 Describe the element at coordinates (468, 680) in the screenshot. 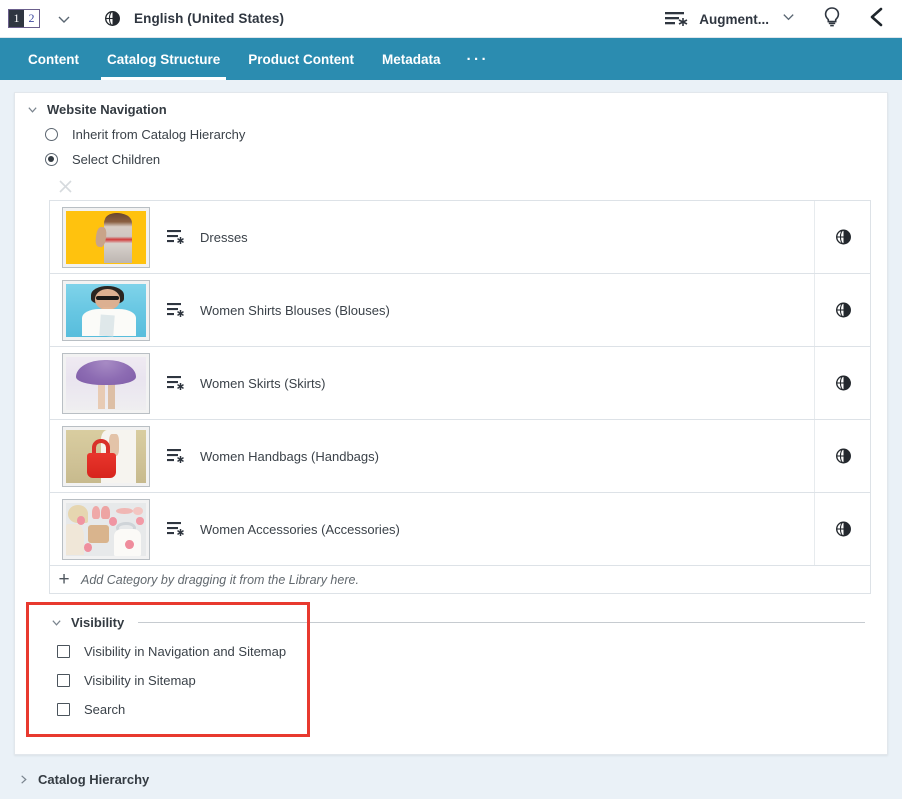

I see `checkbox-visibility-in-sitemap: Visibility in Sitemap` at that location.